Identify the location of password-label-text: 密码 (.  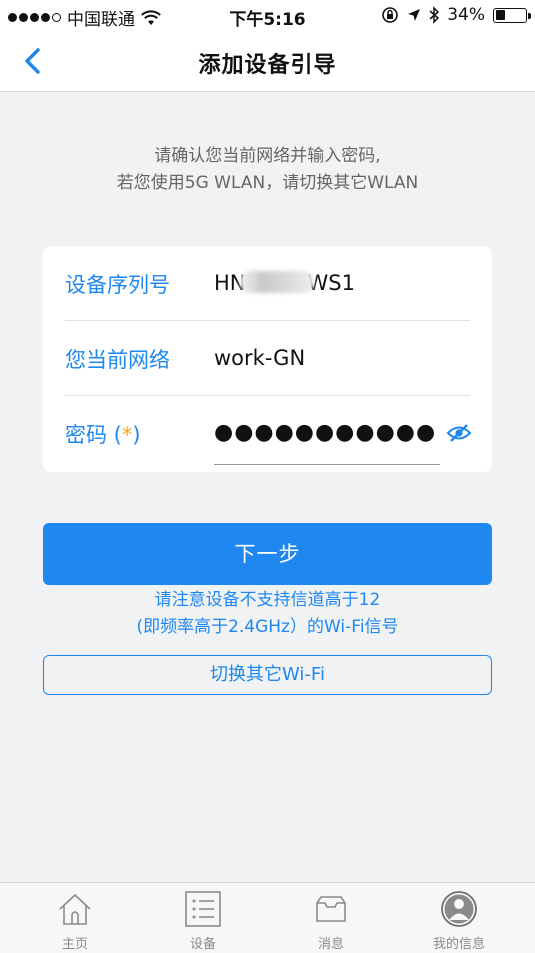
(93, 435).